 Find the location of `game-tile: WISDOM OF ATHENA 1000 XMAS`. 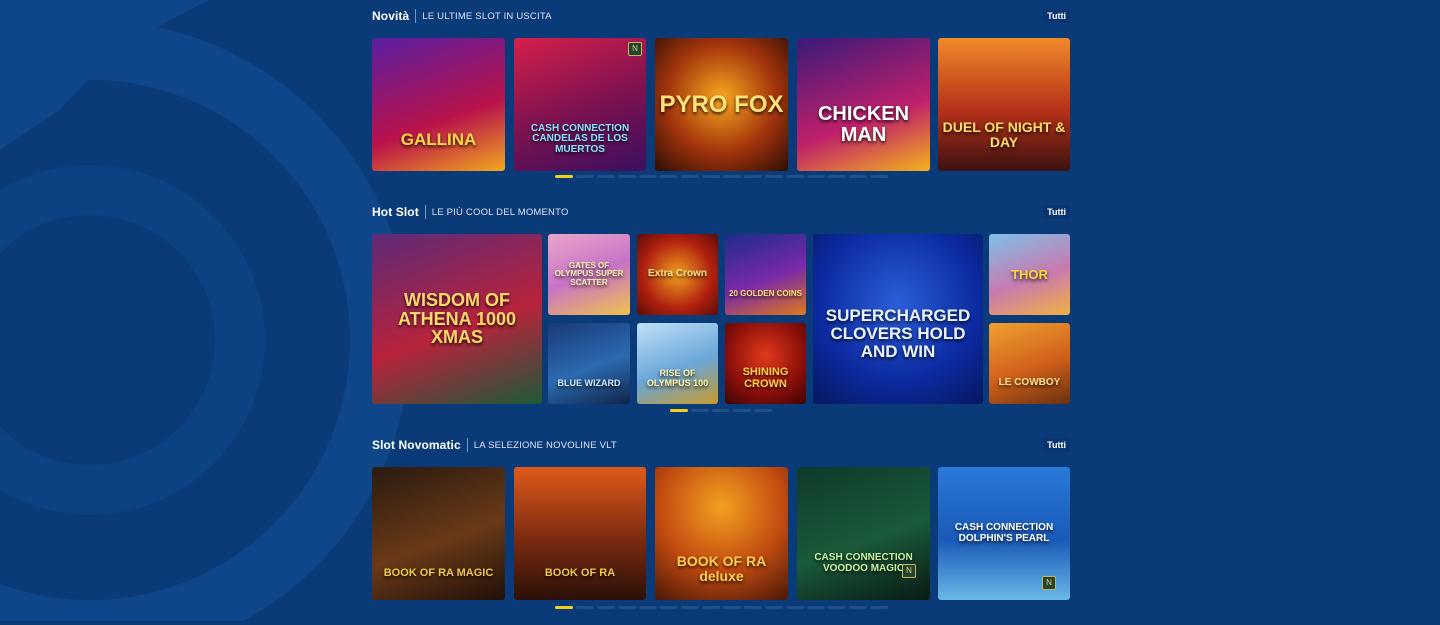

game-tile: WISDOM OF ATHENA 1000 XMAS is located at coordinates (457, 319).